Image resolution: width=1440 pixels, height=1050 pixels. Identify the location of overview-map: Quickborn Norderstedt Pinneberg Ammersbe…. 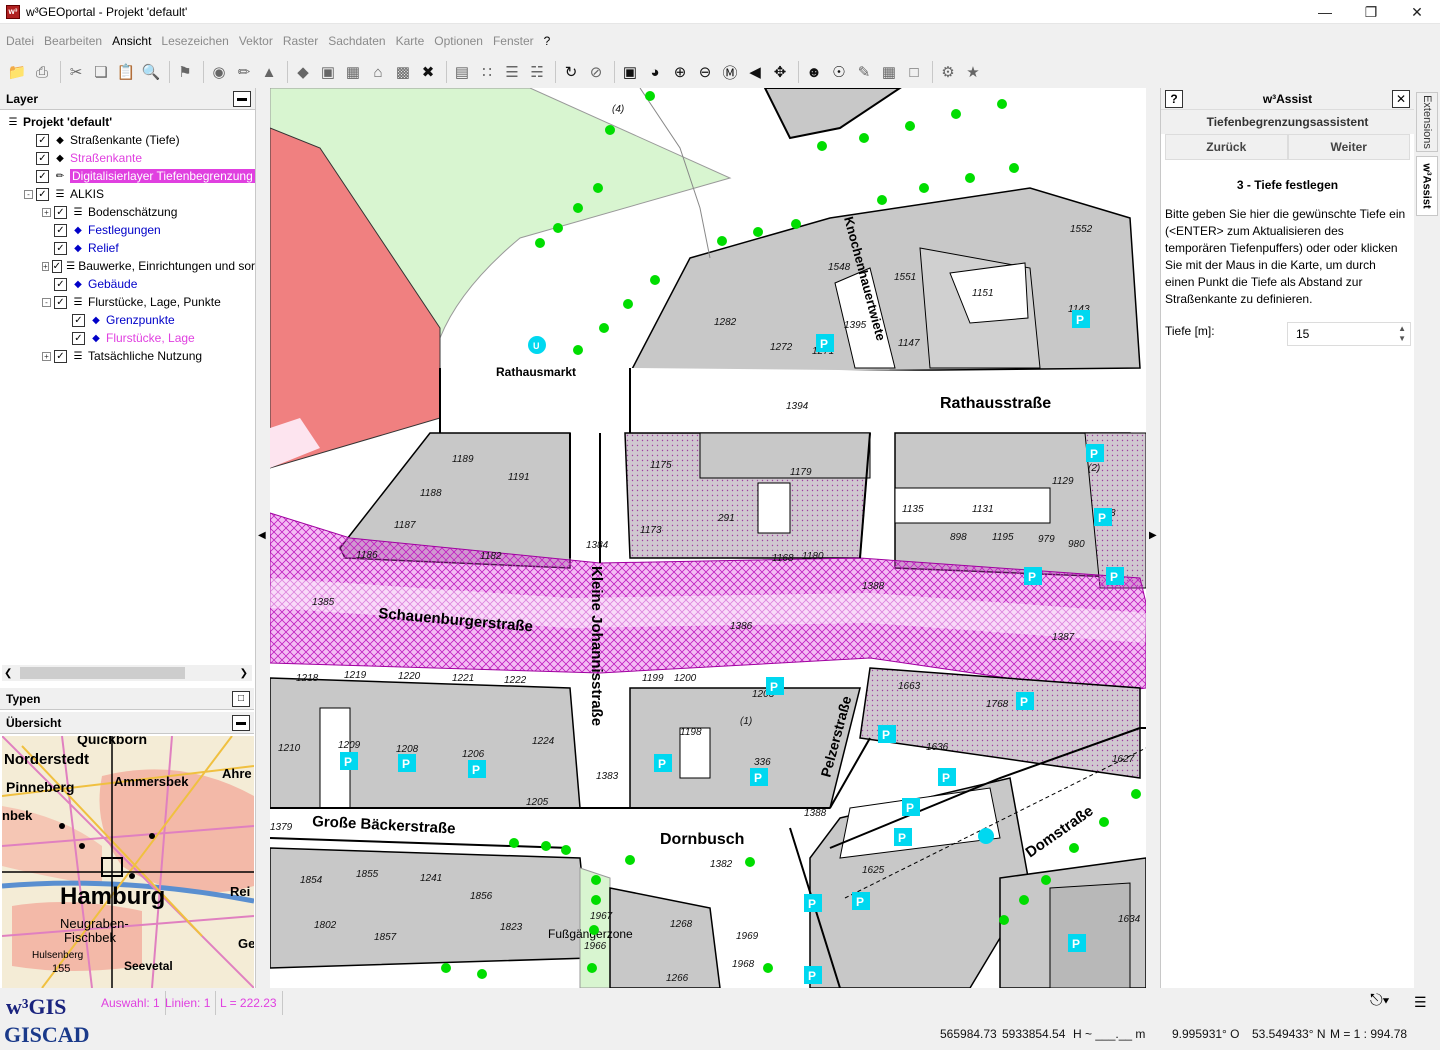
(128, 862).